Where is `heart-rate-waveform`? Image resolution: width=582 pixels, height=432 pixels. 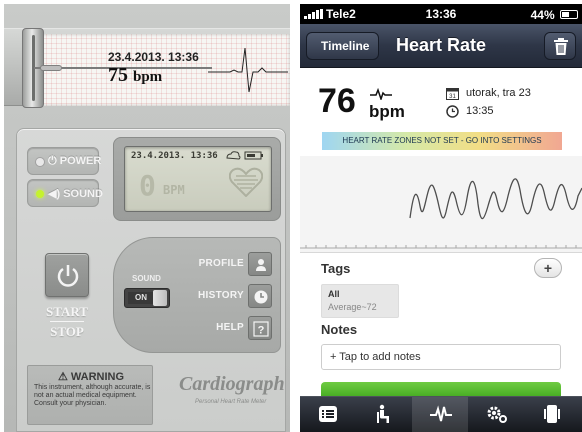 heart-rate-waveform is located at coordinates (441, 213).